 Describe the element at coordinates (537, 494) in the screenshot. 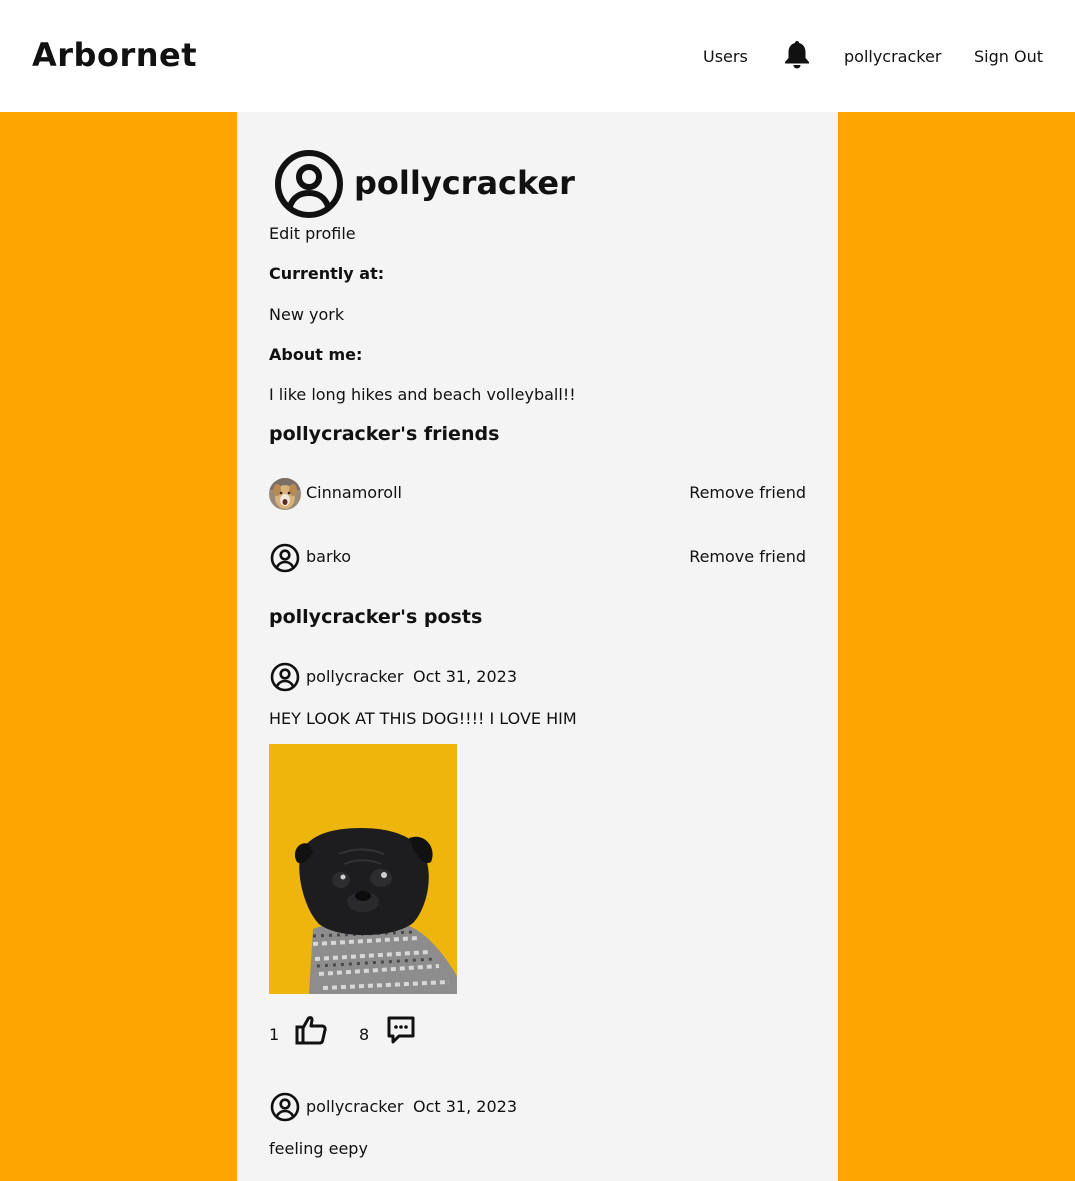

I see `friend-row: Cinnamoroll Remove friend` at that location.